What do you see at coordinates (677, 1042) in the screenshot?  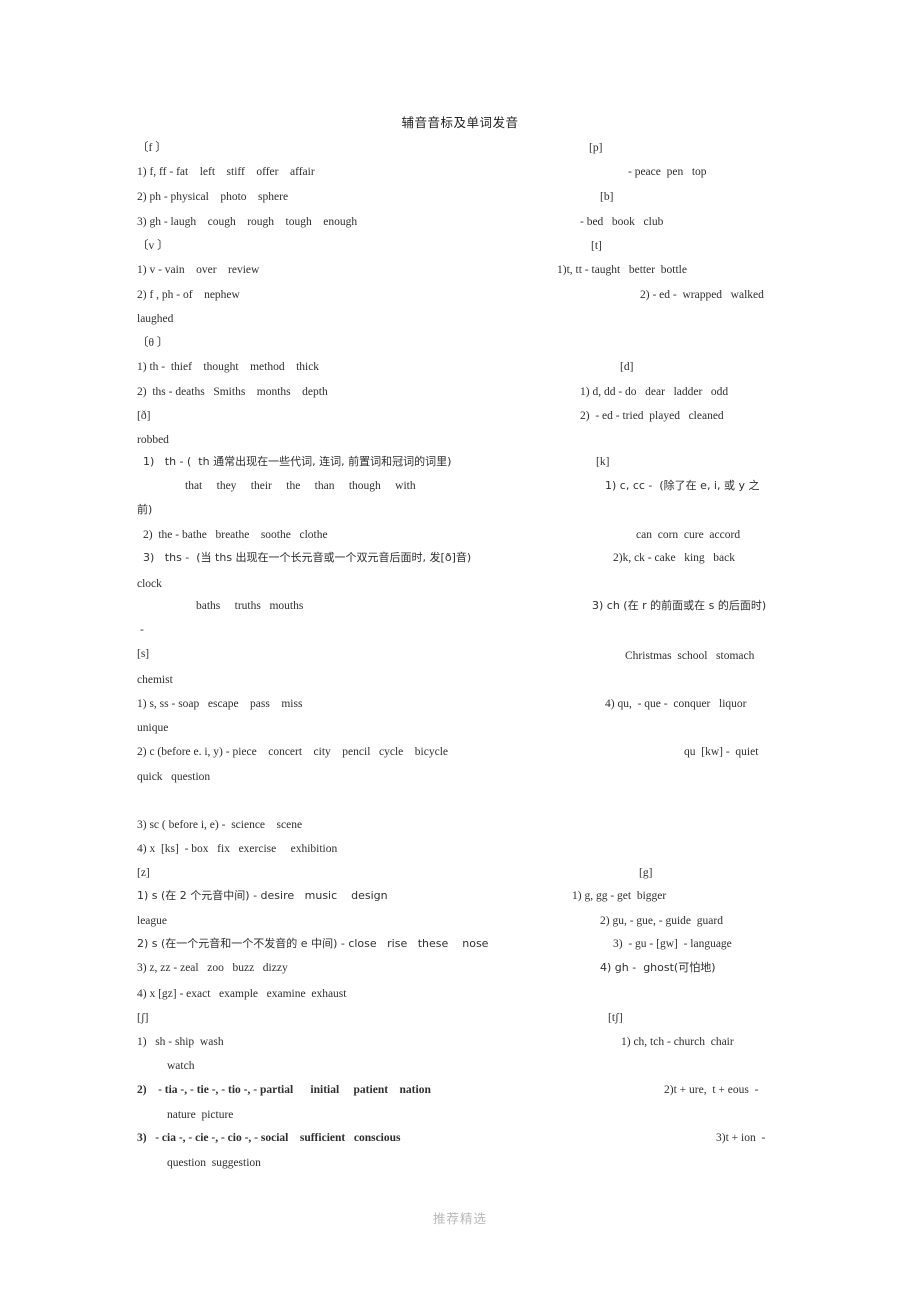 I see `right-column-line: 1) ch, tch - church chair` at bounding box center [677, 1042].